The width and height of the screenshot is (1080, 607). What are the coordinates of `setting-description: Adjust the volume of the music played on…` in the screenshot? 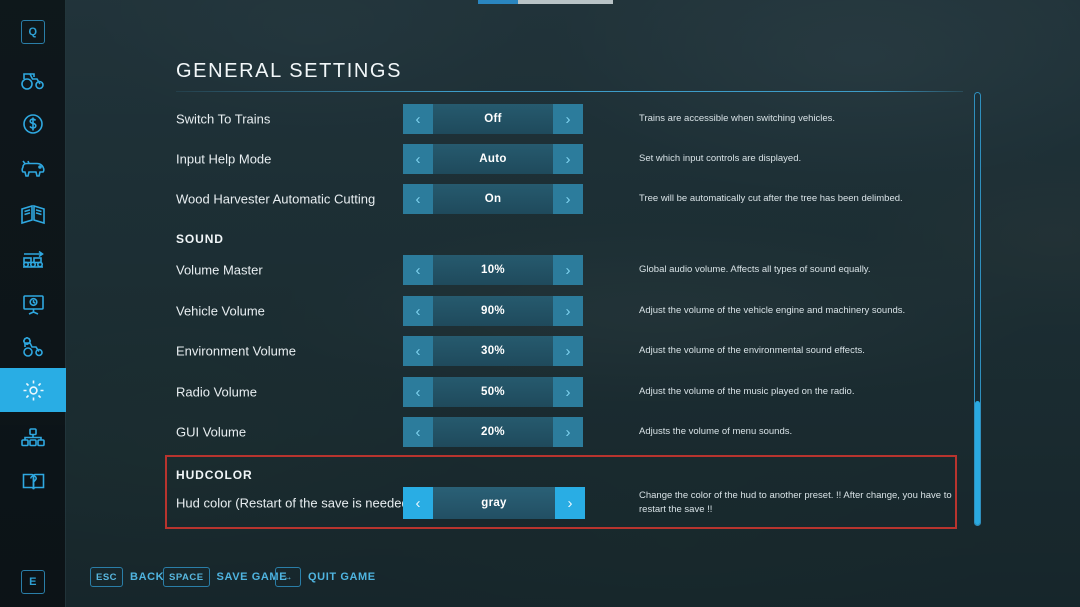 It's located at (747, 392).